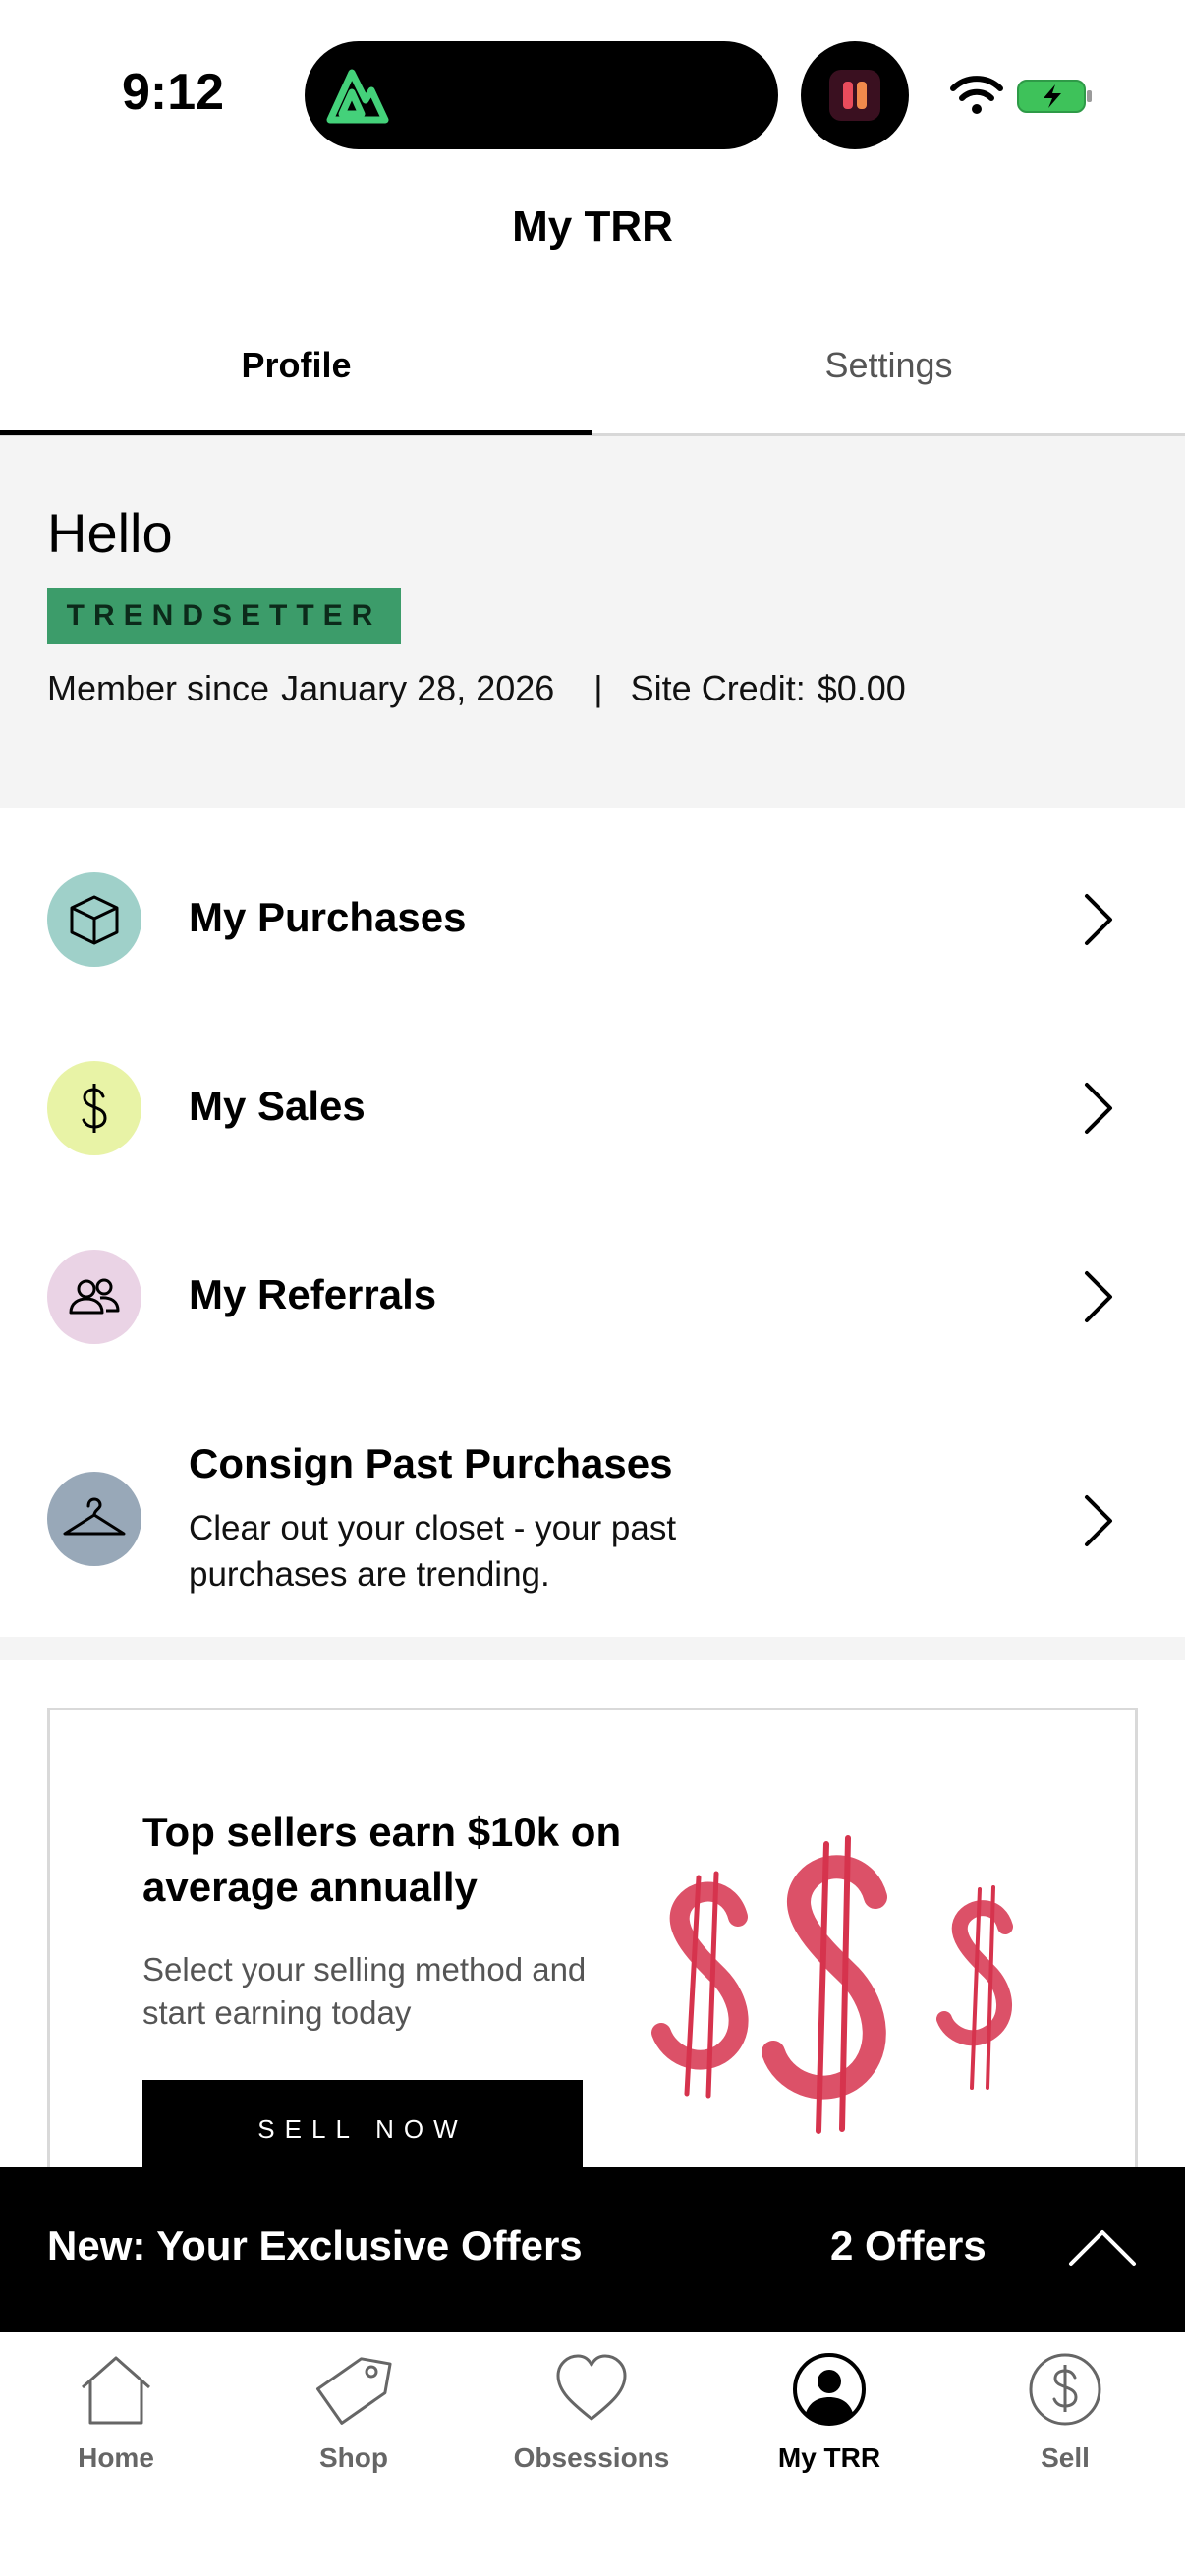 The image size is (1185, 2576). What do you see at coordinates (829, 2457) in the screenshot?
I see `nav-label: My TRR` at bounding box center [829, 2457].